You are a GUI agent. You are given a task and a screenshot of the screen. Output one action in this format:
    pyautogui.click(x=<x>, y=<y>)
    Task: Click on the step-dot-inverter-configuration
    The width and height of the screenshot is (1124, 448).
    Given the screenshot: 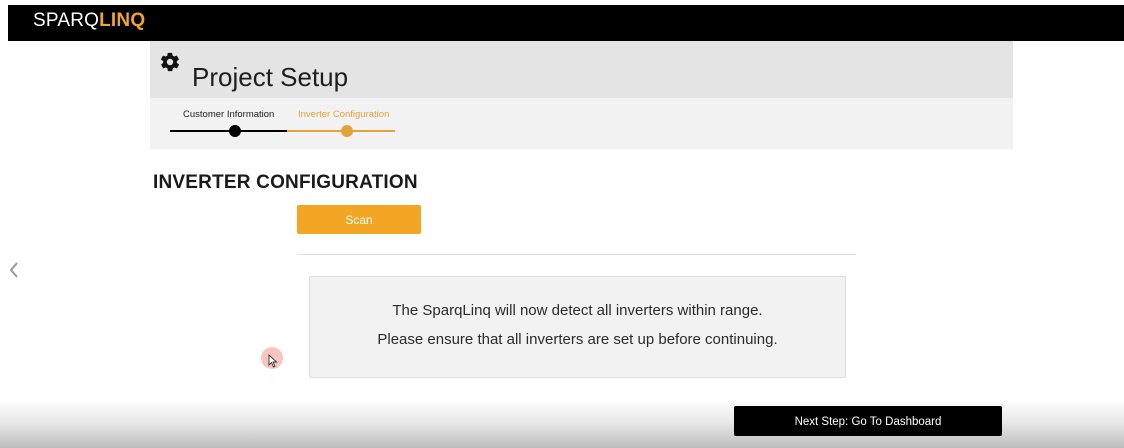 What is the action you would take?
    pyautogui.click(x=347, y=131)
    